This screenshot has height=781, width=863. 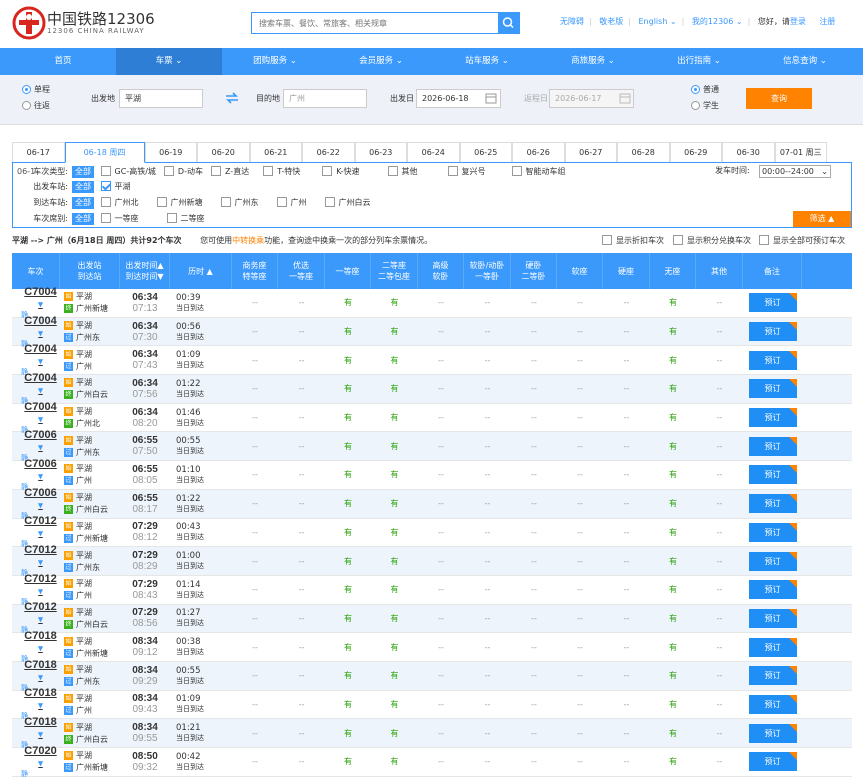 I want to click on nav-member: 会员服务 ⌄, so click(x=381, y=61).